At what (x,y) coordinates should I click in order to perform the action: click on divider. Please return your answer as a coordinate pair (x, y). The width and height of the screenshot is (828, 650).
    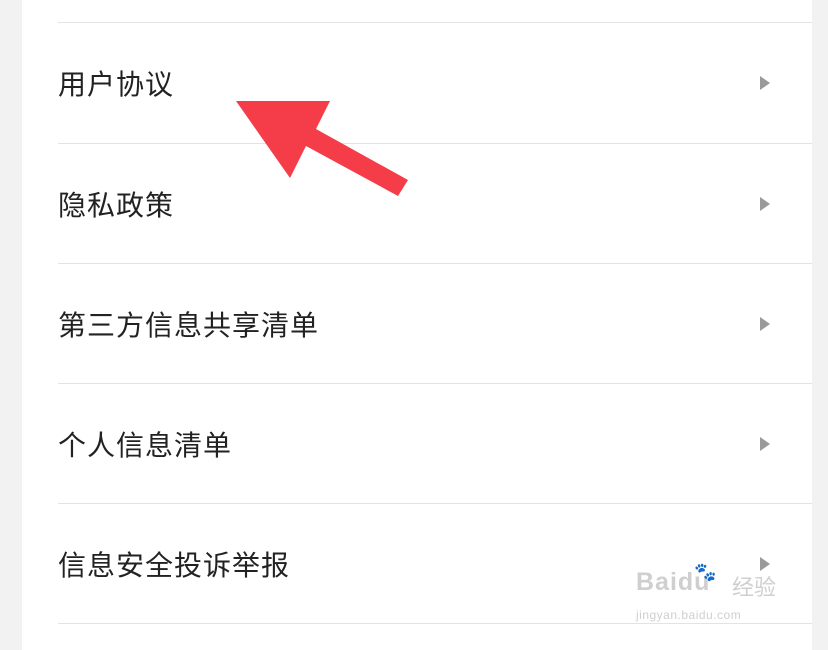
    Looking at the image, I should click on (435, 623).